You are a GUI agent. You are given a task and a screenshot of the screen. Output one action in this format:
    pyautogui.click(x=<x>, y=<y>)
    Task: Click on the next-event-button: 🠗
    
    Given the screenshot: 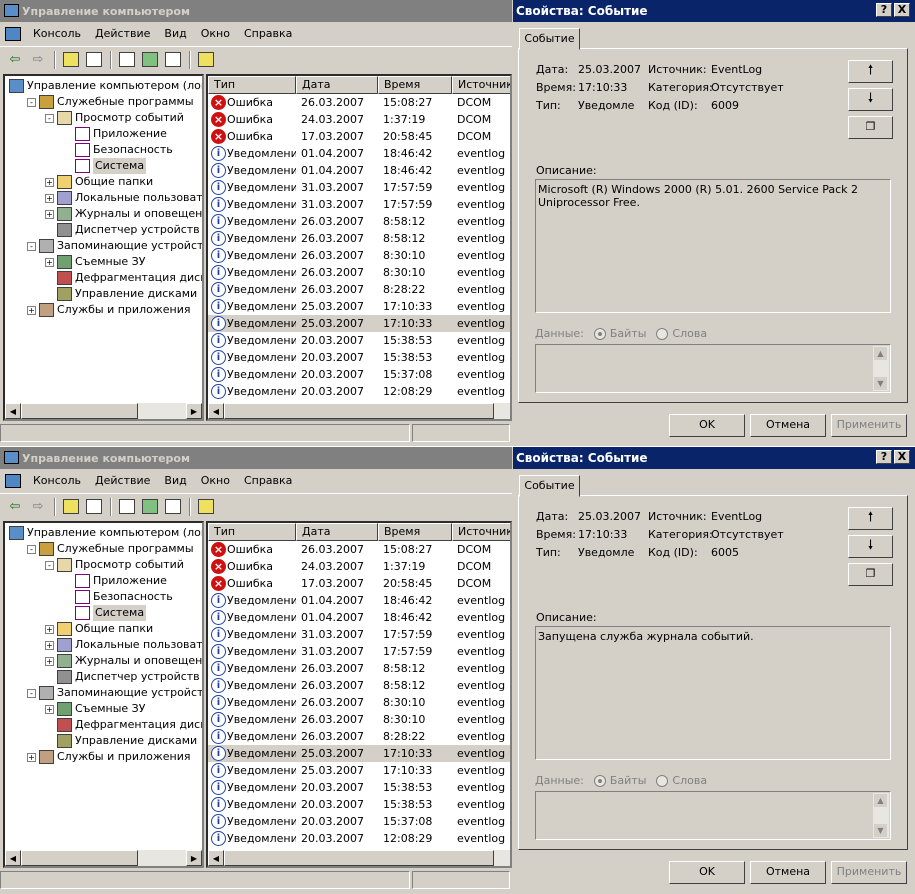 What is the action you would take?
    pyautogui.click(x=870, y=546)
    